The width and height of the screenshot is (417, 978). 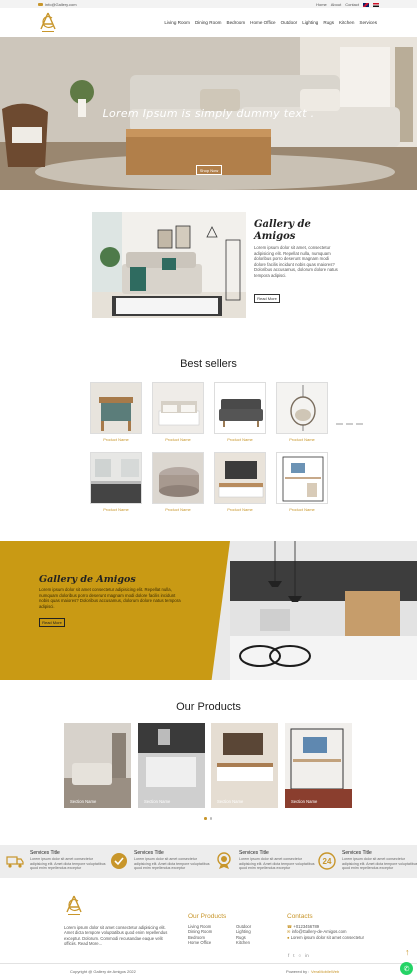 I want to click on arabic-flag-icon, so click(x=376, y=4).